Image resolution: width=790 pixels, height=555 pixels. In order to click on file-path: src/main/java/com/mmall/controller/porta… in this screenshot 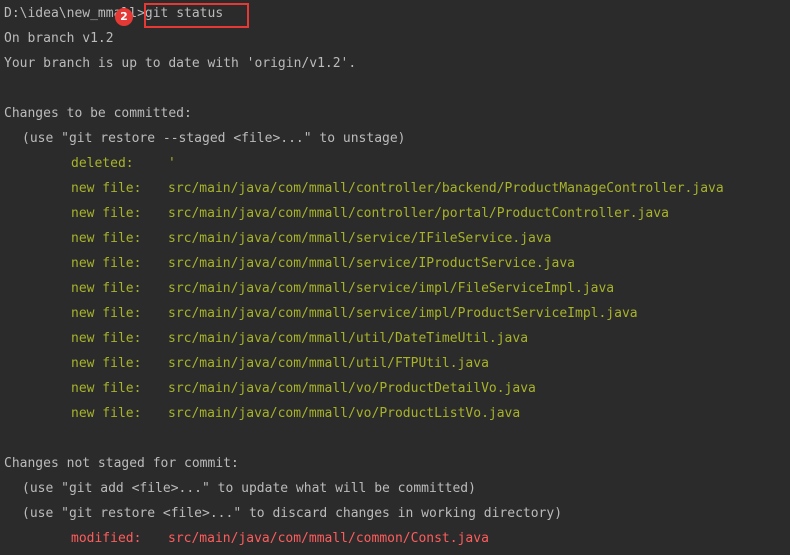, I will do `click(418, 213)`.